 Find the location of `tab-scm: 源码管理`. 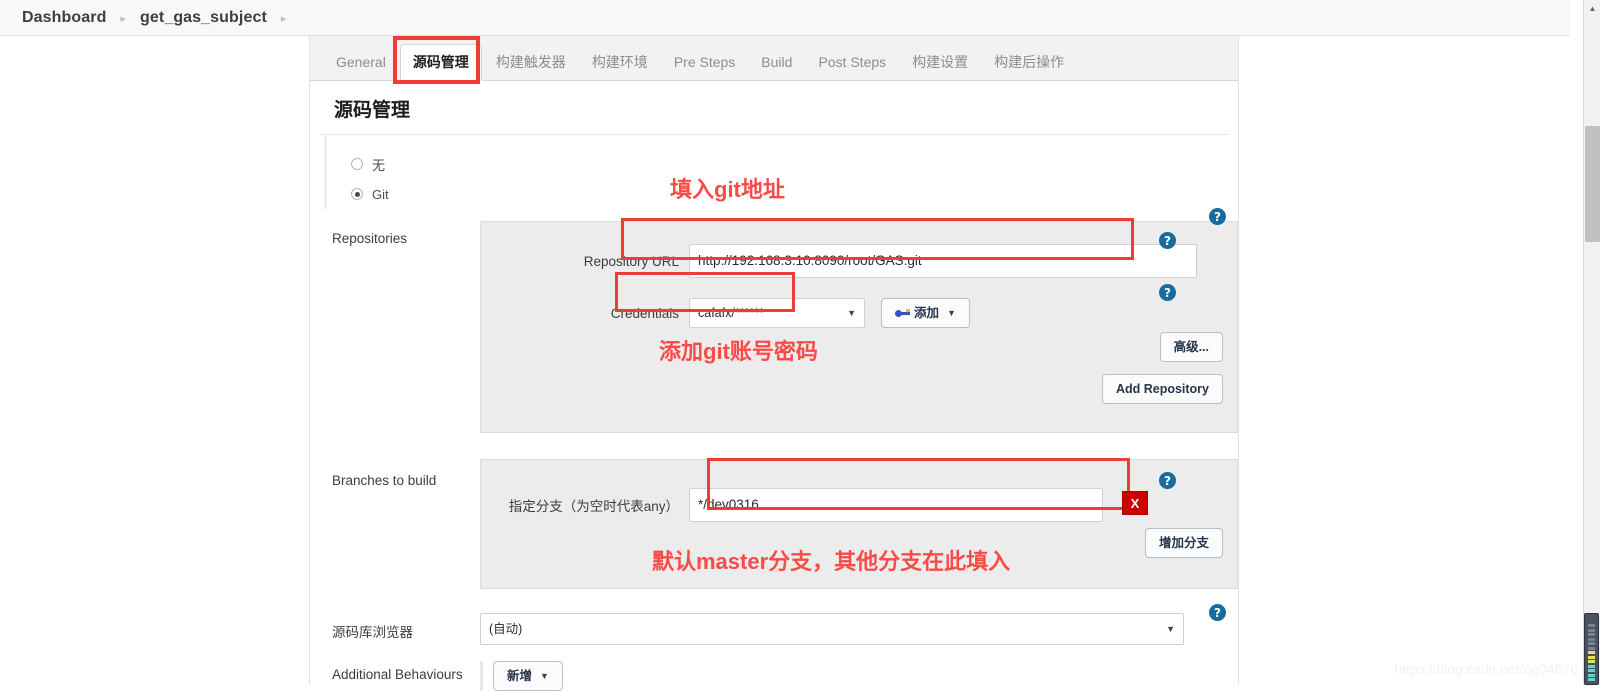

tab-scm: 源码管理 is located at coordinates (441, 62).